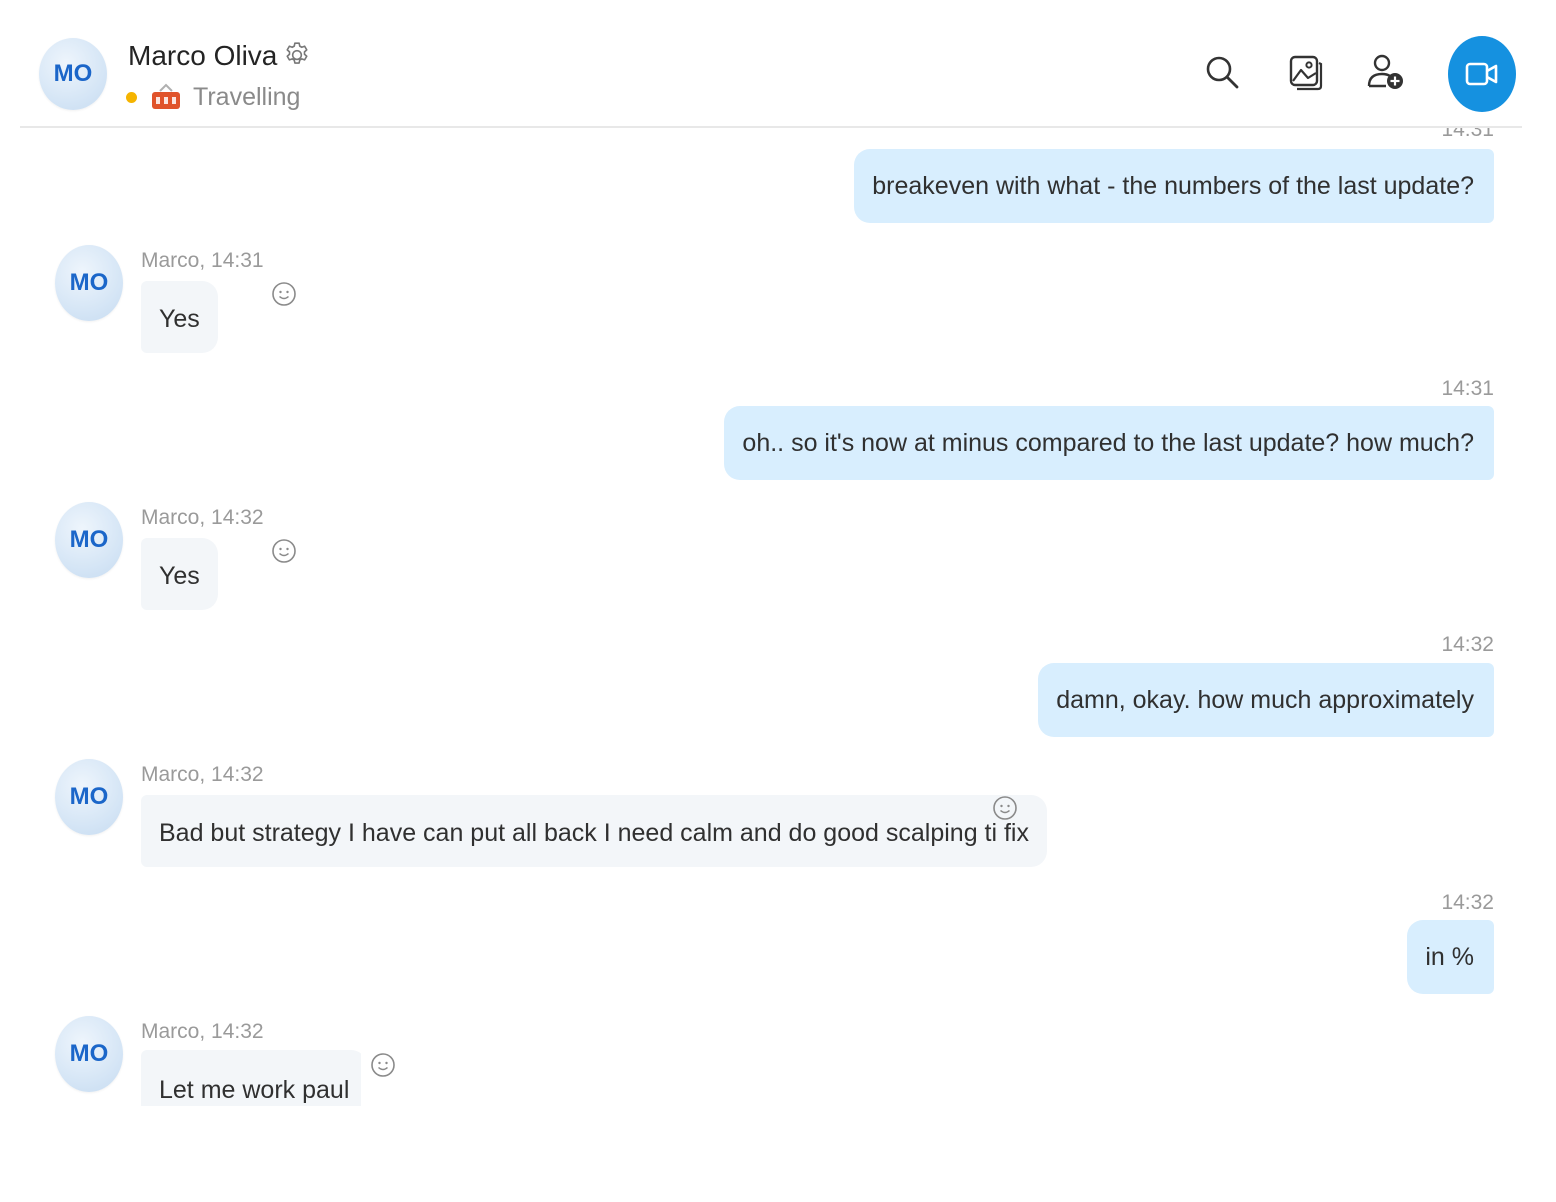  I want to click on clip-container: Let me work paul, so click(251, 1078).